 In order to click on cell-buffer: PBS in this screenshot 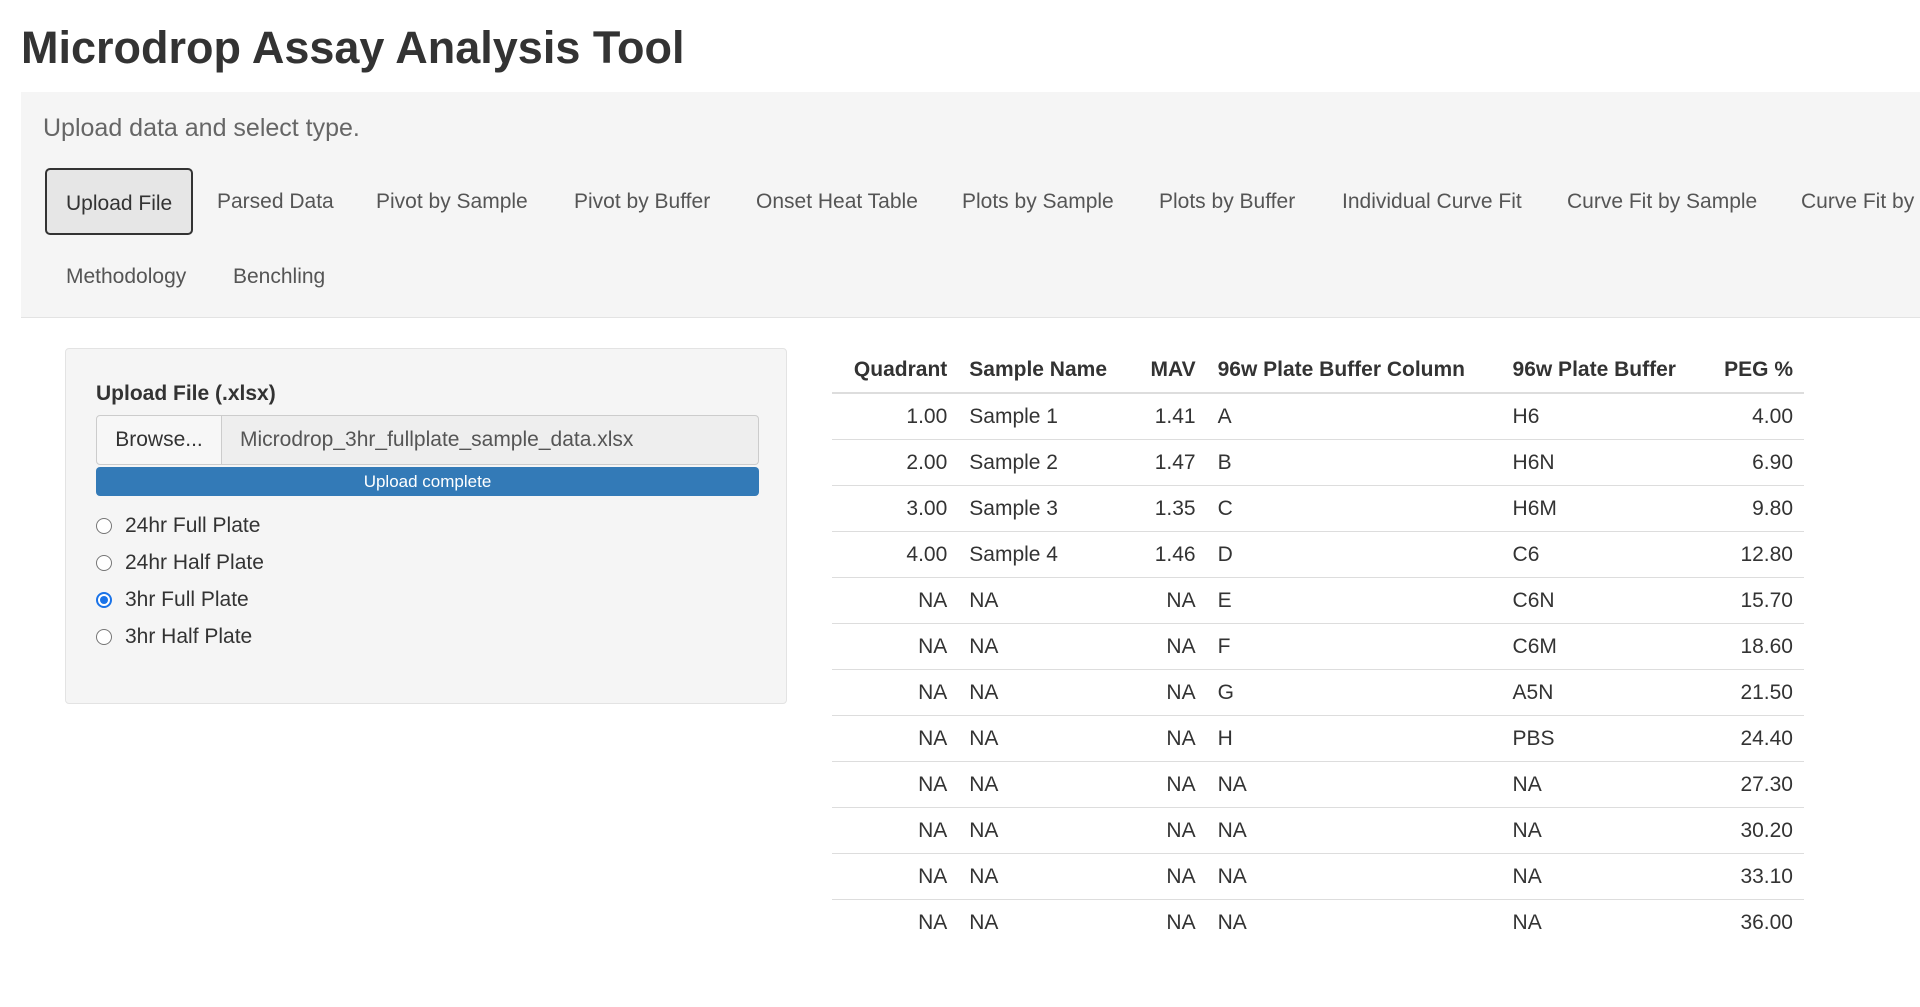, I will do `click(1603, 738)`.